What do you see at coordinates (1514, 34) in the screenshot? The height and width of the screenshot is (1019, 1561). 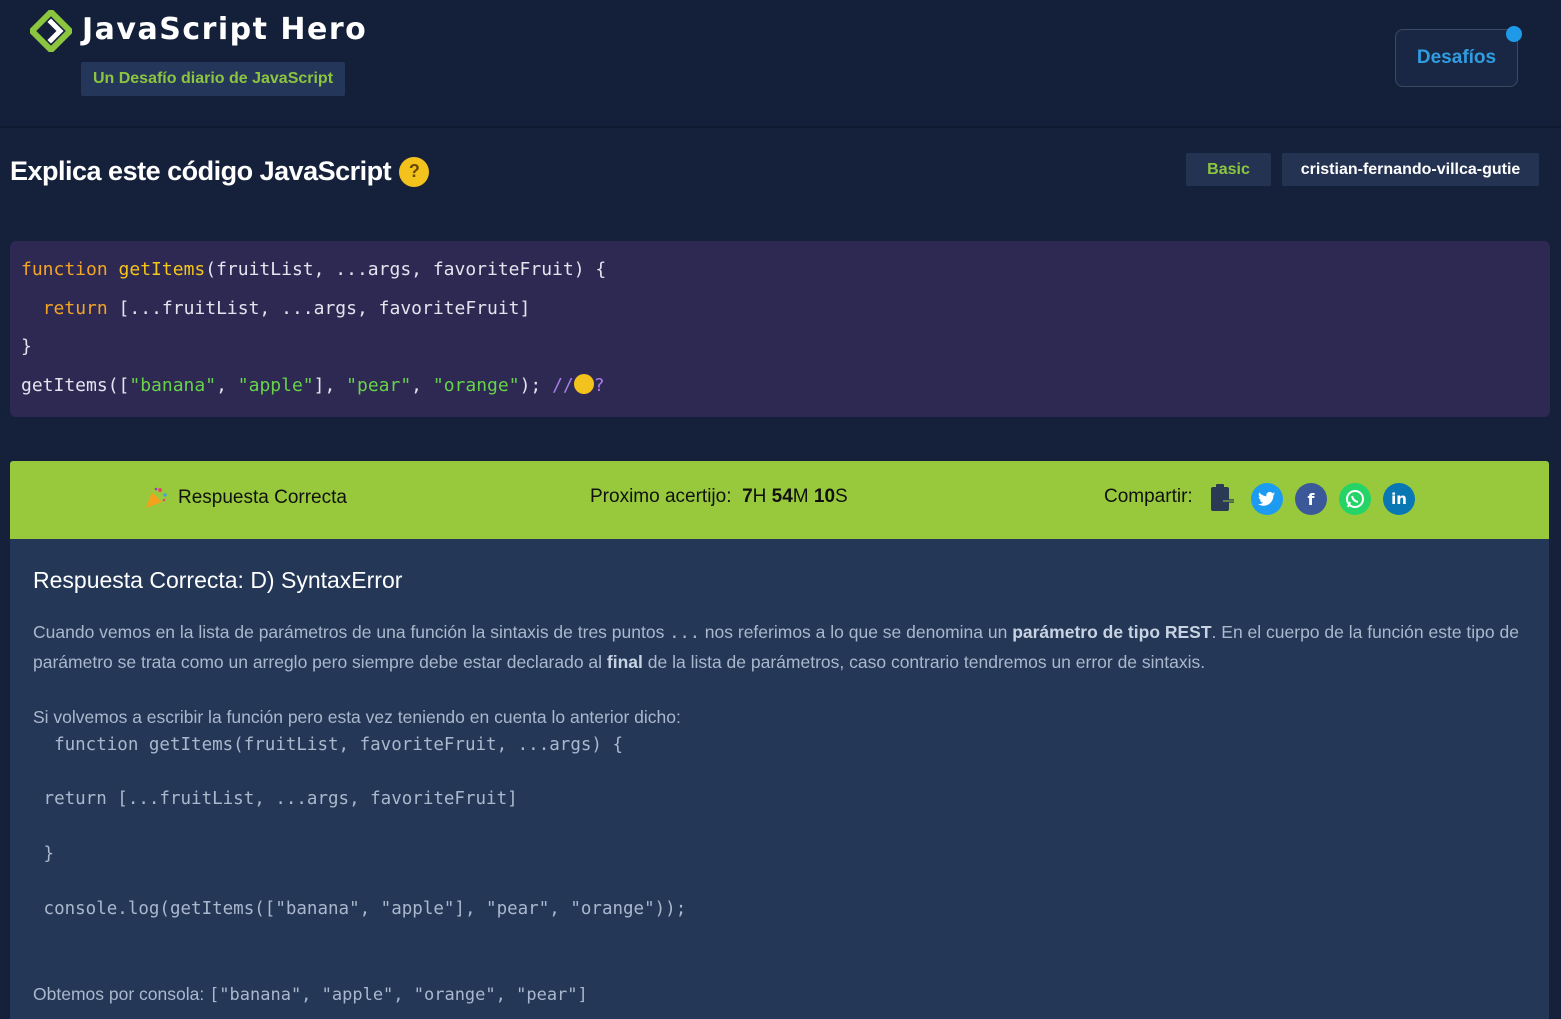 I see `notification-dot` at bounding box center [1514, 34].